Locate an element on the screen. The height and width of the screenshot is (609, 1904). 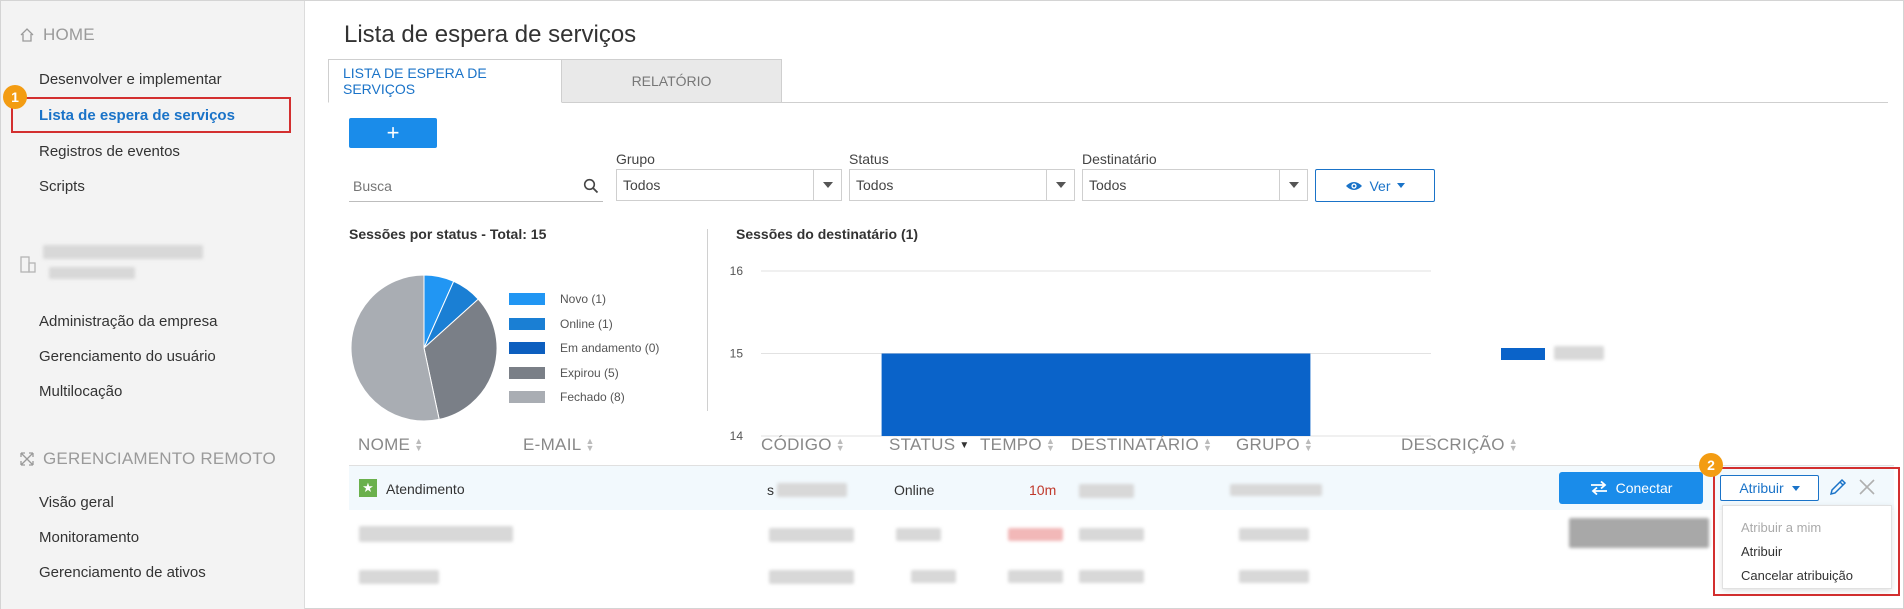
tab-relatorio: RELATÓRIO is located at coordinates (672, 81).